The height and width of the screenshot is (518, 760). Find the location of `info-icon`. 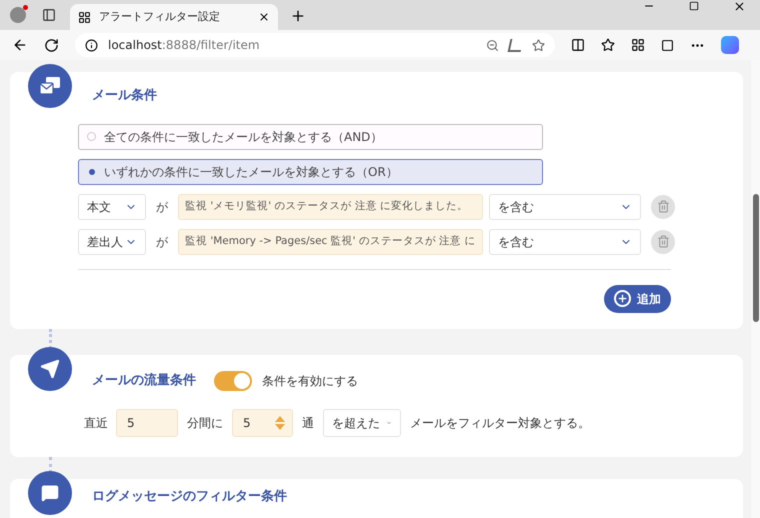

info-icon is located at coordinates (91, 45).